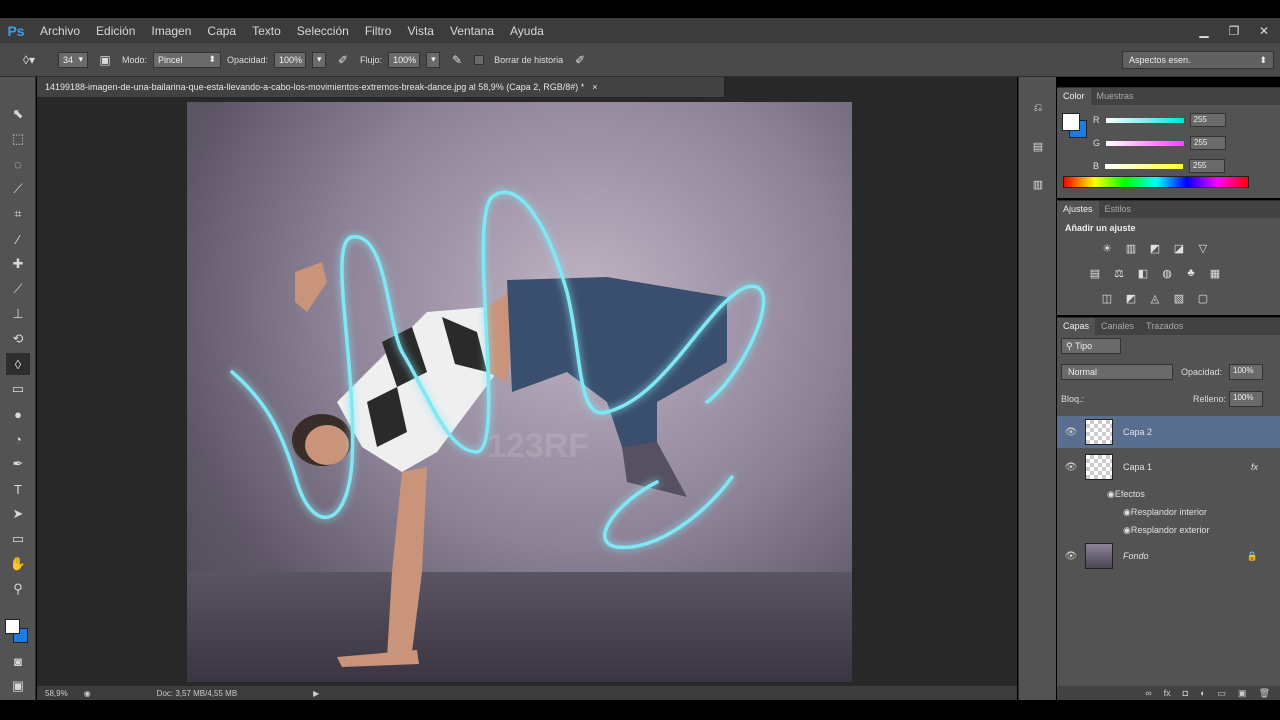 The image size is (1280, 720). I want to click on link-layers-icon: ∞, so click(1148, 693).